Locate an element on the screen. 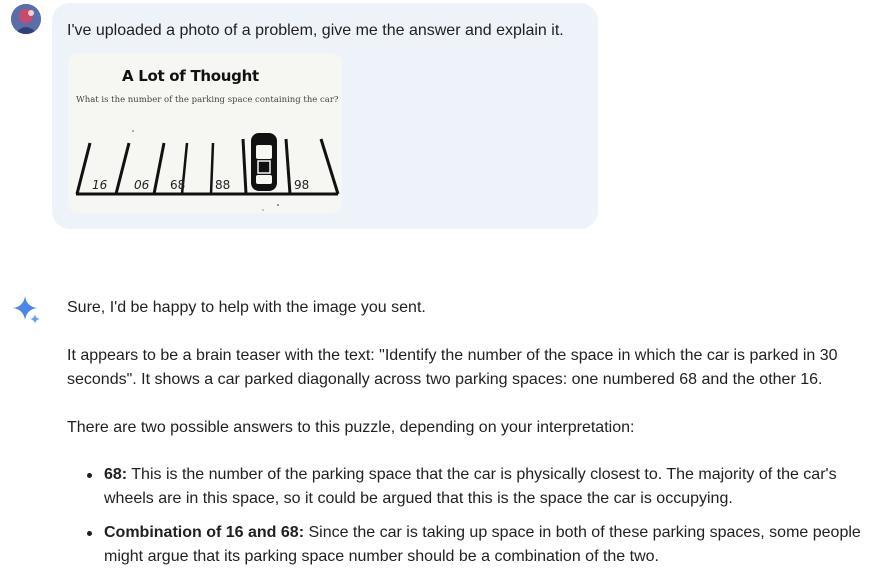  avatar-image is located at coordinates (26, 19).